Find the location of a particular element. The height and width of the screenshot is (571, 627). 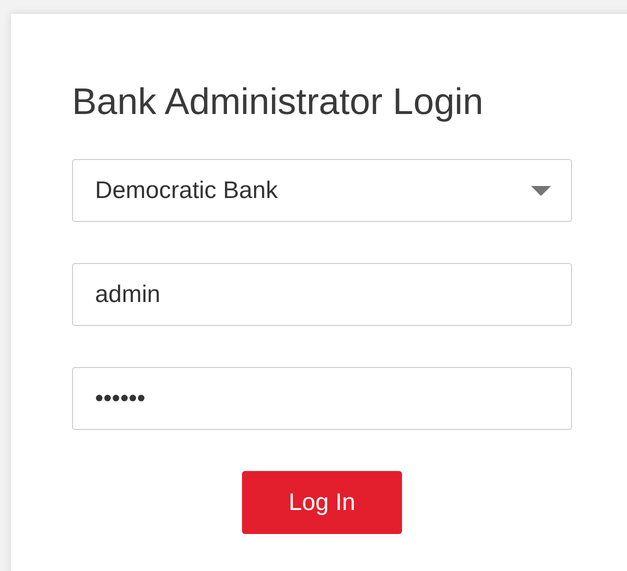

password-field: •••••• is located at coordinates (322, 398).